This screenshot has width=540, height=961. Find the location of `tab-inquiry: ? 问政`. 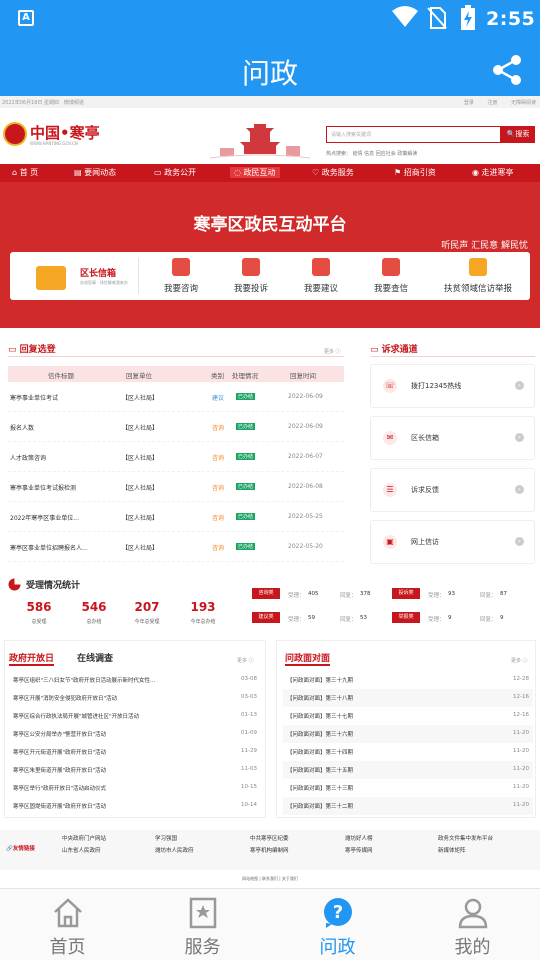

tab-inquiry: ? 问政 is located at coordinates (337, 925).